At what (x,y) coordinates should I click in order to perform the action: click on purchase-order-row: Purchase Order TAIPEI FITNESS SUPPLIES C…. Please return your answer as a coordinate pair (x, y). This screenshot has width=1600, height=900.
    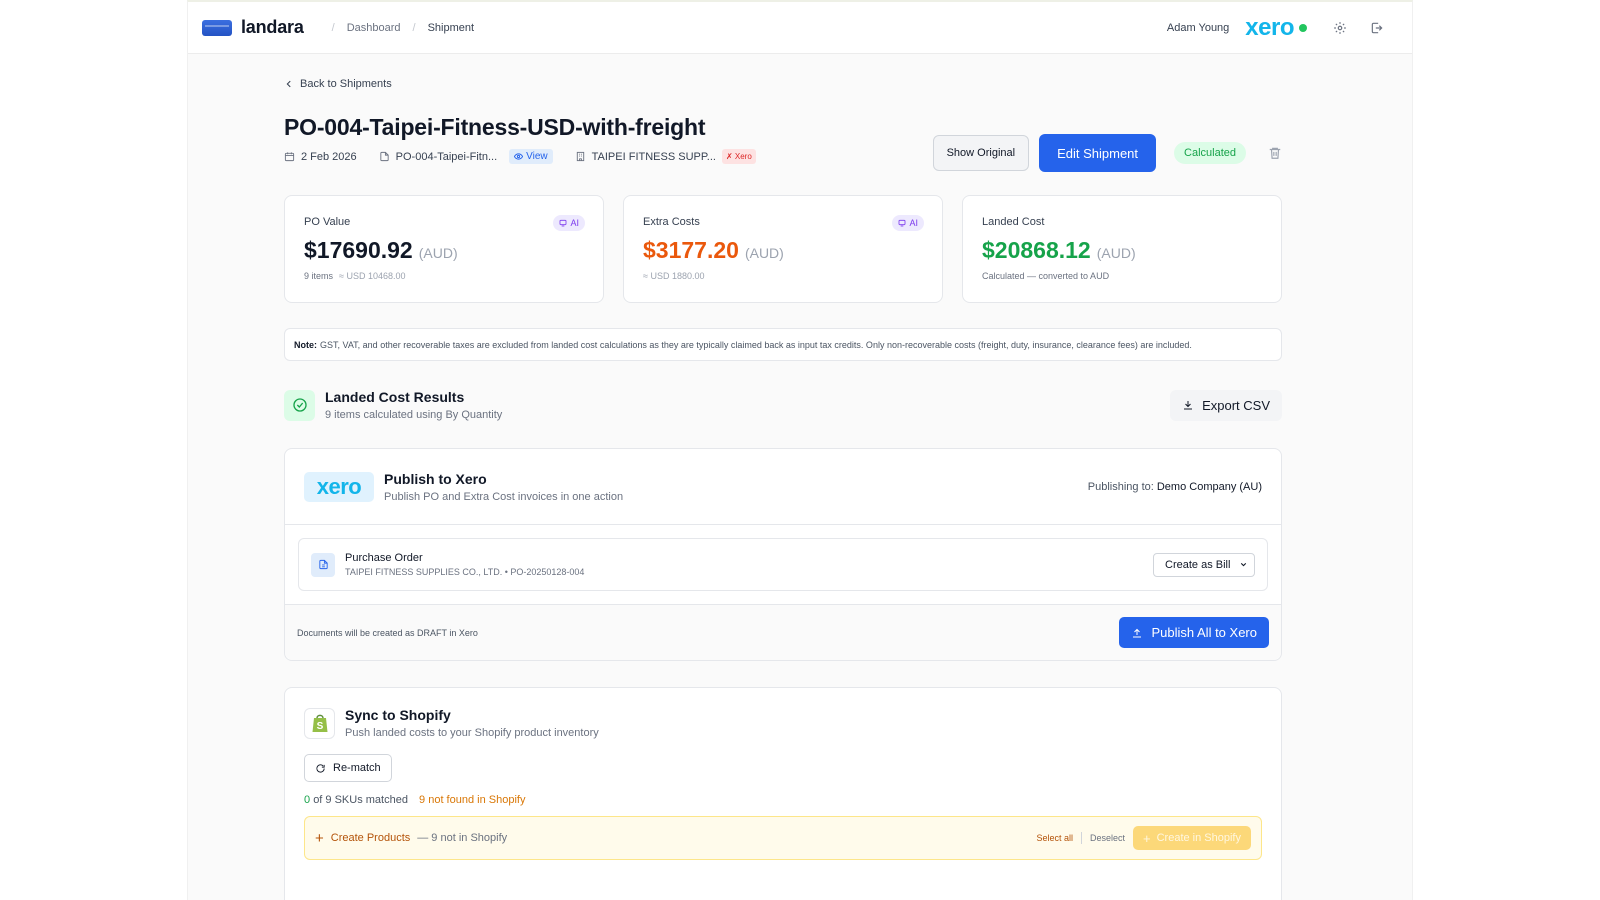
    Looking at the image, I should click on (783, 564).